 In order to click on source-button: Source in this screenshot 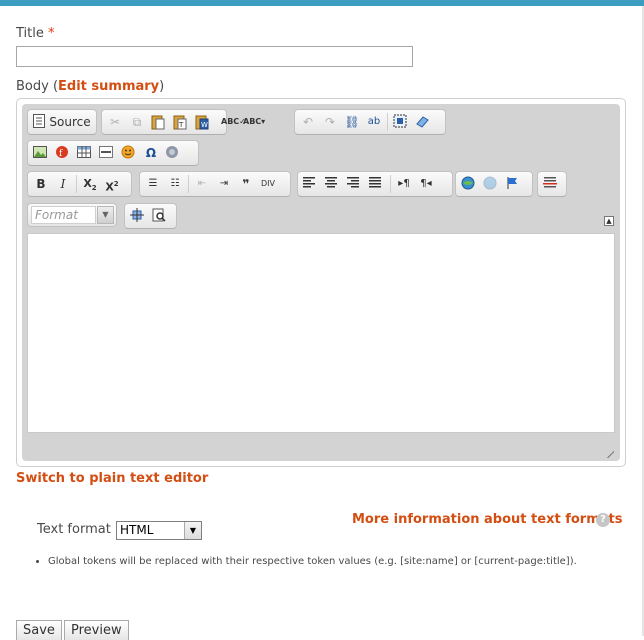, I will do `click(62, 122)`.